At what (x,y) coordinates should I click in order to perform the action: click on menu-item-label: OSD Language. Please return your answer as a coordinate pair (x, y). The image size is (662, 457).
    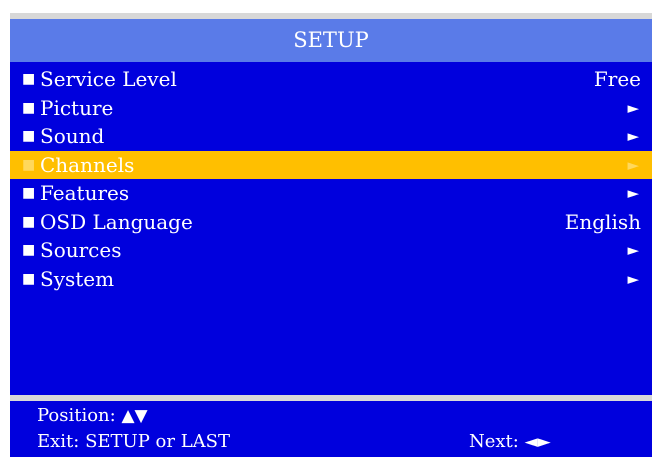
    Looking at the image, I should click on (116, 221).